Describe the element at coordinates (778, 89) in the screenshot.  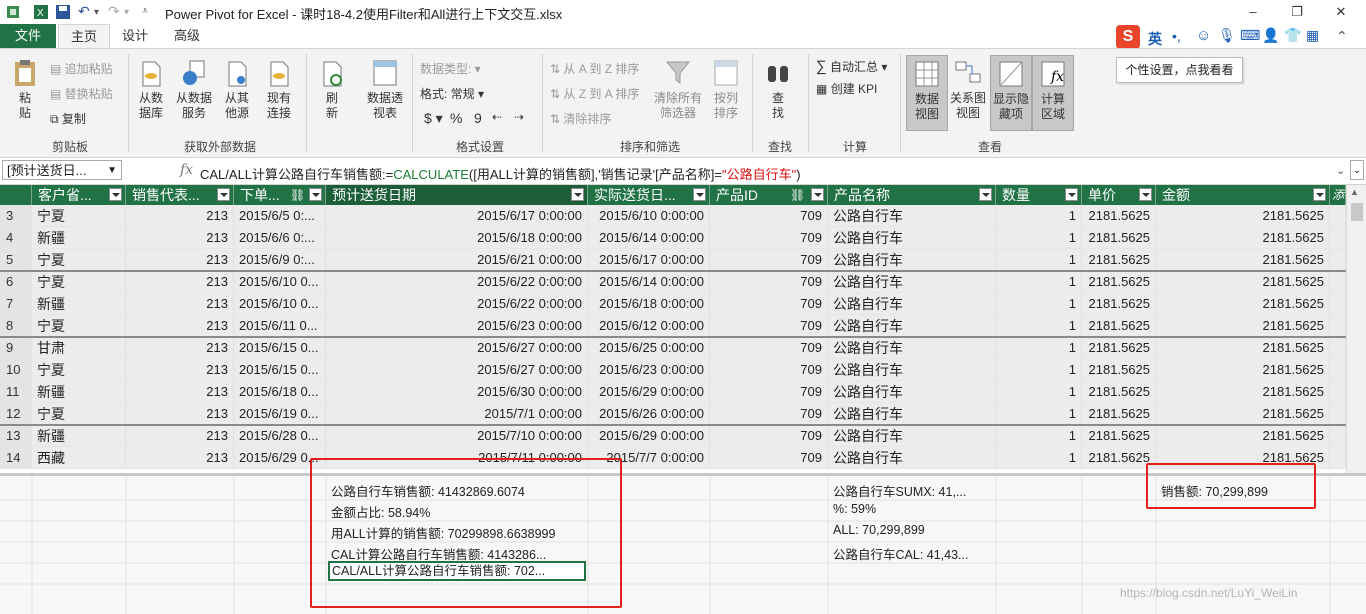
I see `find-button: 查找` at that location.